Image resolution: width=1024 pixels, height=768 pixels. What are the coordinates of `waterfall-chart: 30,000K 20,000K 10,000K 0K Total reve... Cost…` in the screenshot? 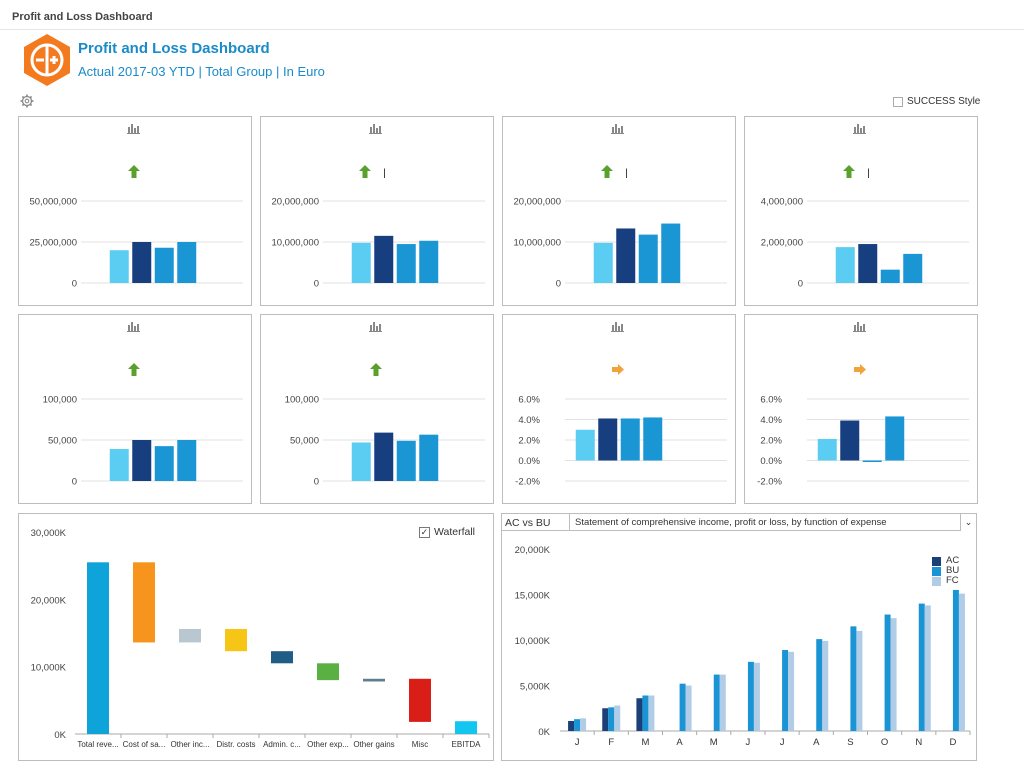 It's located at (260, 638).